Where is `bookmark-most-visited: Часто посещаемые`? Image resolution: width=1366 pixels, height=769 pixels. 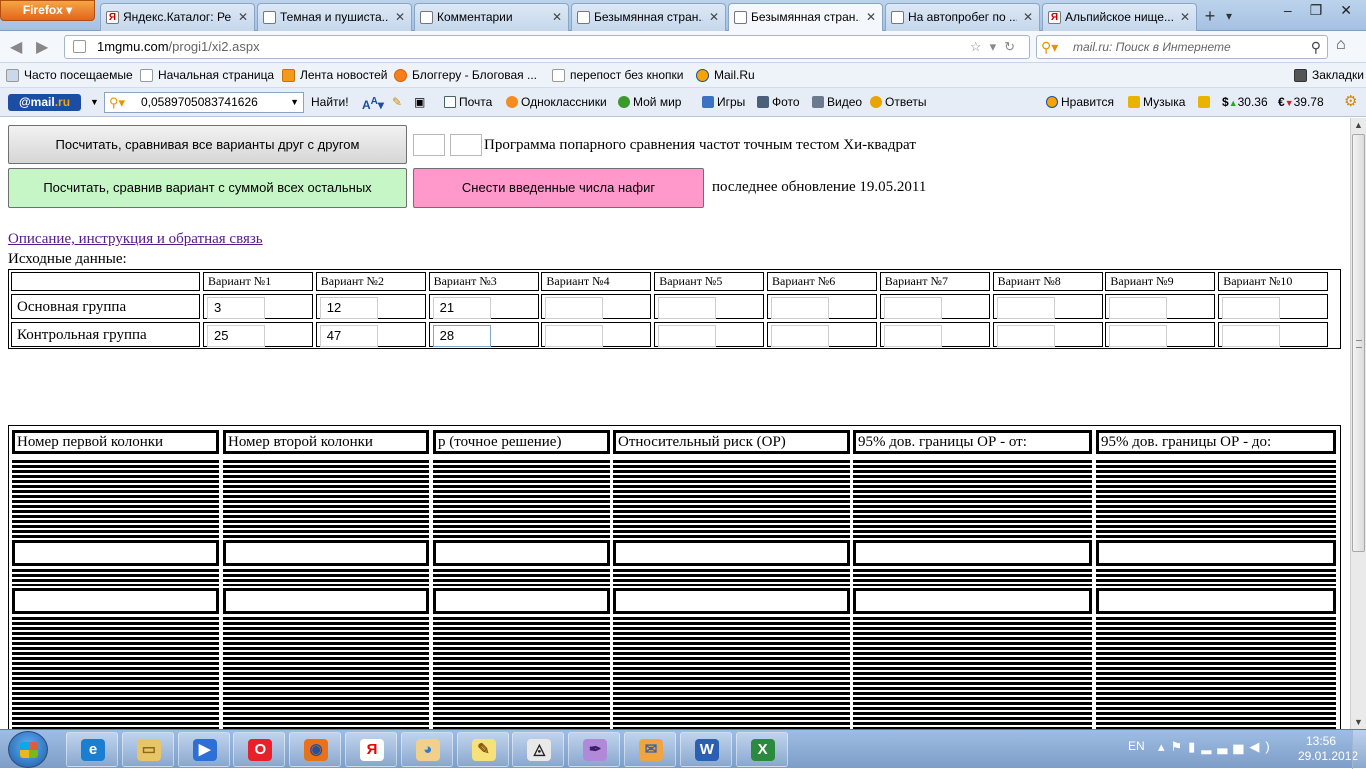 bookmark-most-visited: Часто посещаемые is located at coordinates (69, 75).